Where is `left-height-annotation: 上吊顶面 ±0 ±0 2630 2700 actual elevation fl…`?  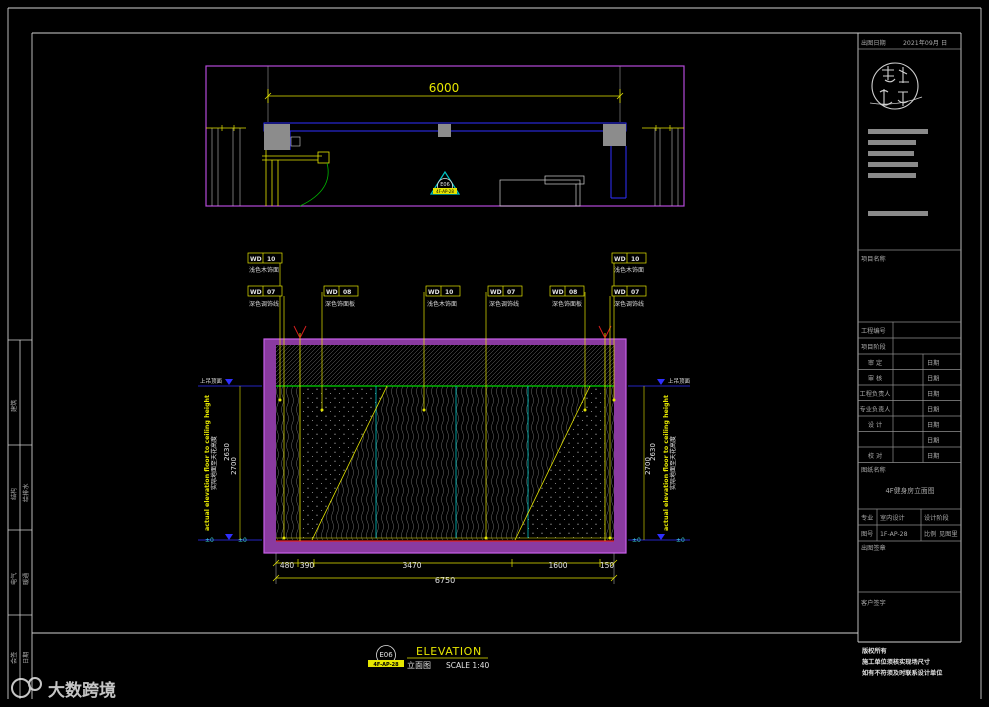
left-height-annotation: 上吊顶面 ±0 ±0 2630 2700 actual elevation fl… is located at coordinates (230, 460).